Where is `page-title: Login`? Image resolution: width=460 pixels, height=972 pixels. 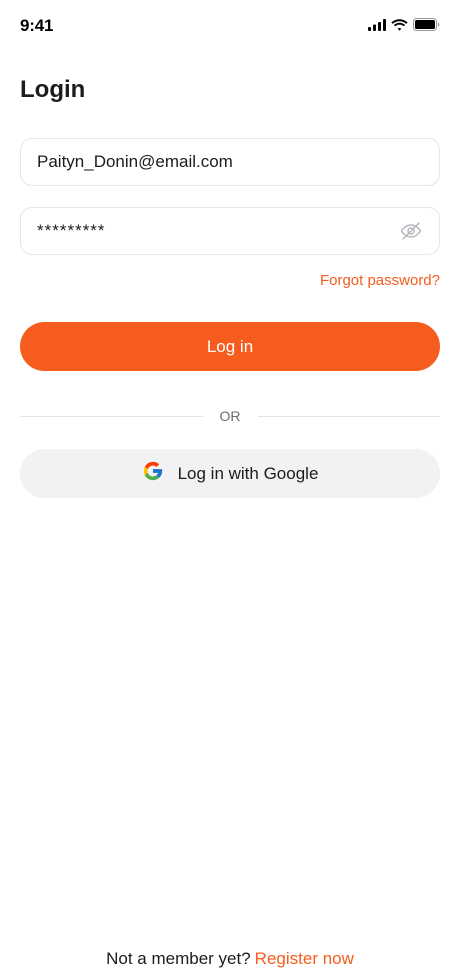
page-title: Login is located at coordinates (53, 89).